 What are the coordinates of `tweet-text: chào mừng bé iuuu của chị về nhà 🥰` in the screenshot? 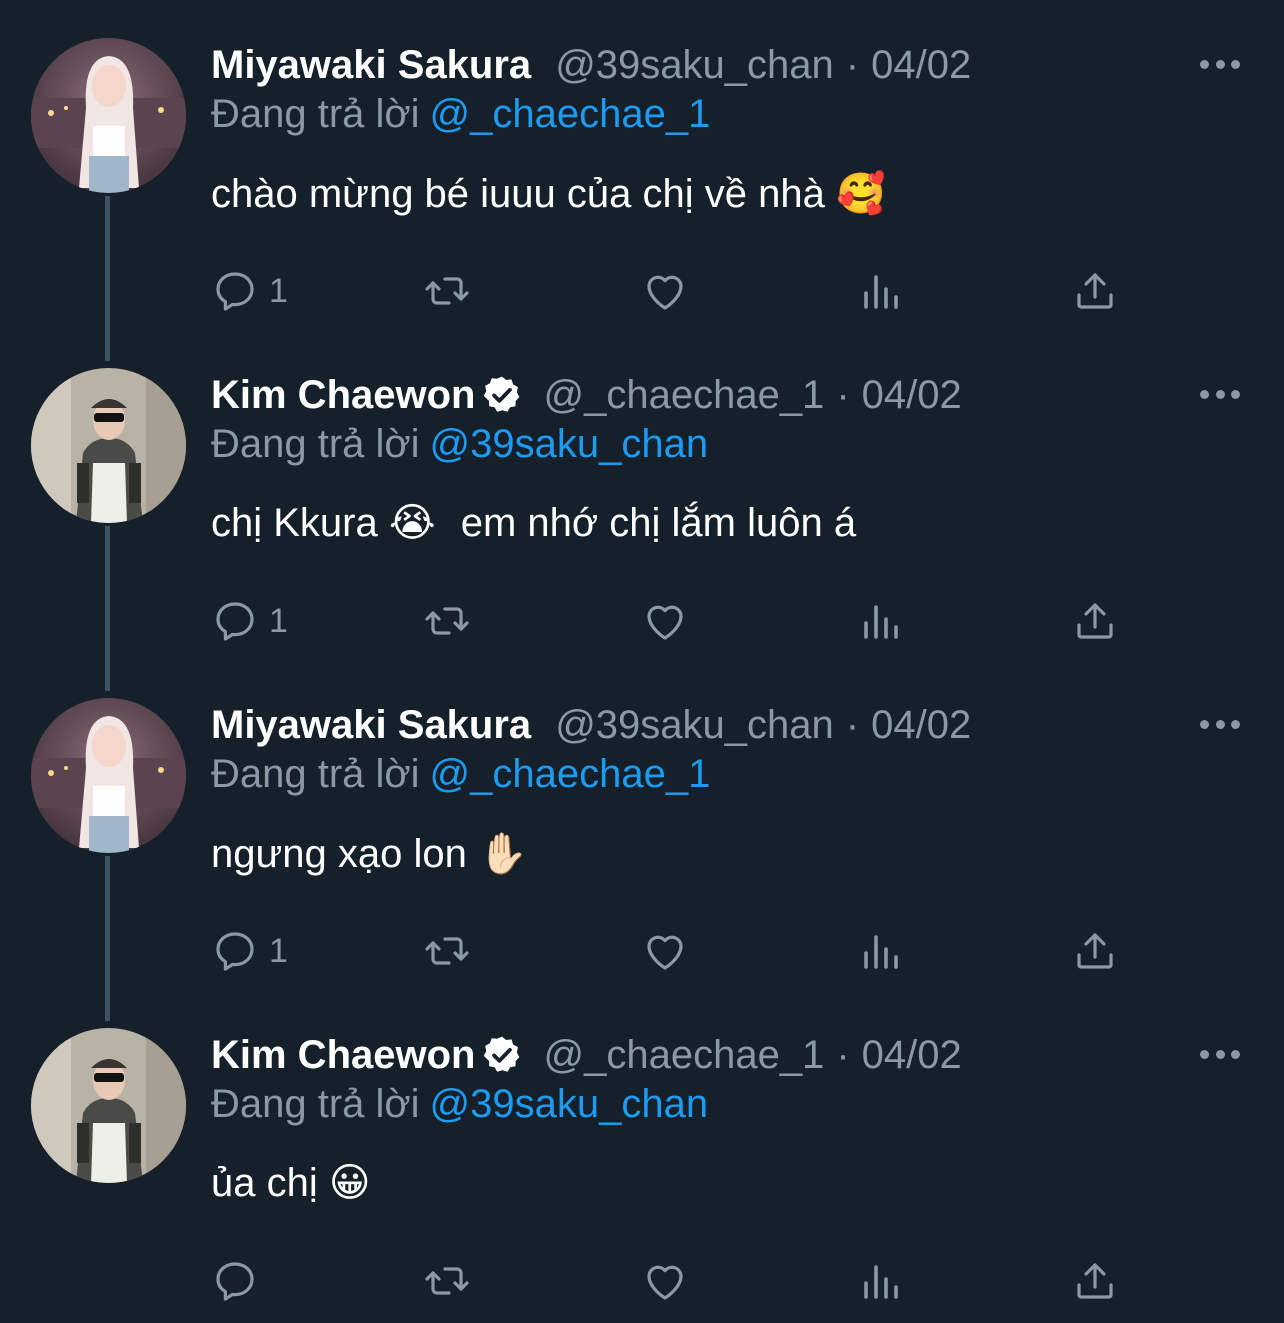 It's located at (548, 193).